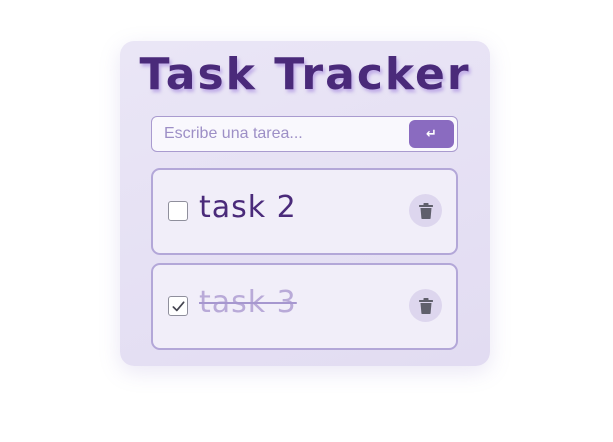  What do you see at coordinates (248, 207) in the screenshot?
I see `task-label: task 2` at bounding box center [248, 207].